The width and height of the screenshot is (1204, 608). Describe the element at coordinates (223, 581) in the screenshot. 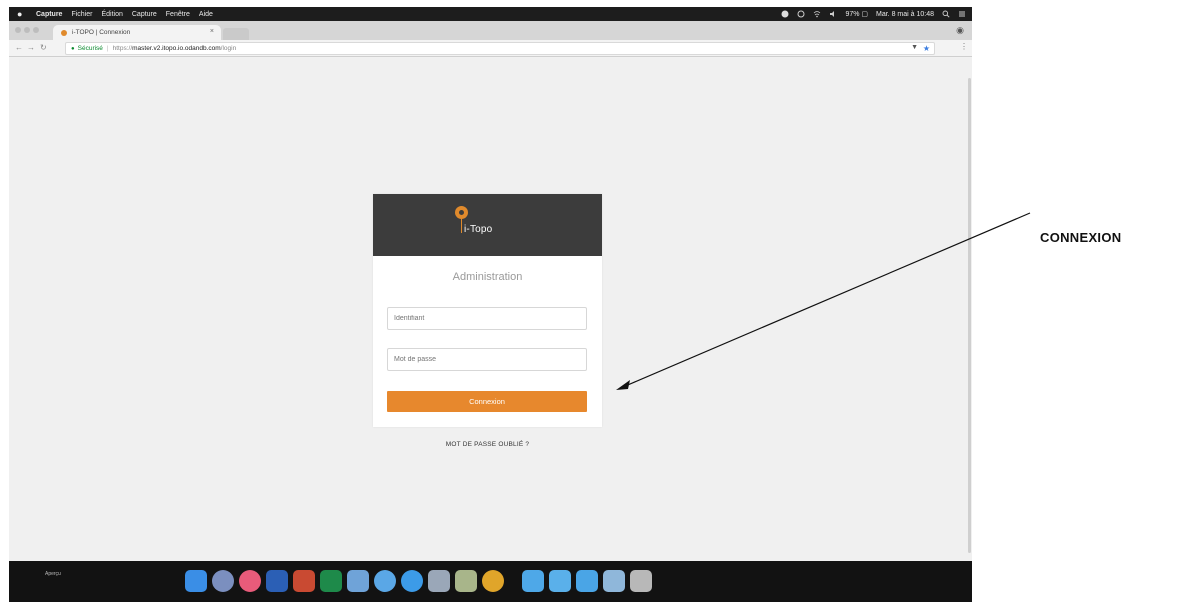

I see `siri-icon` at that location.